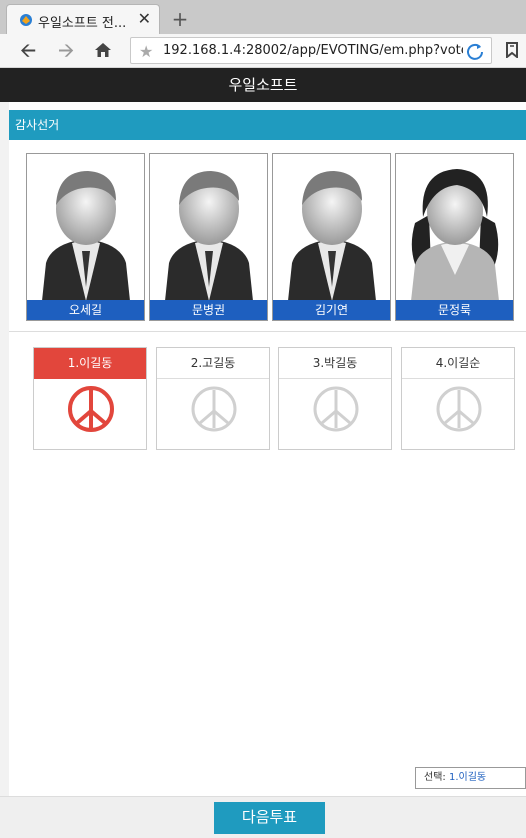 This screenshot has width=526, height=838. I want to click on browser-tab: 우일소프트 전... ✕, so click(83, 19).